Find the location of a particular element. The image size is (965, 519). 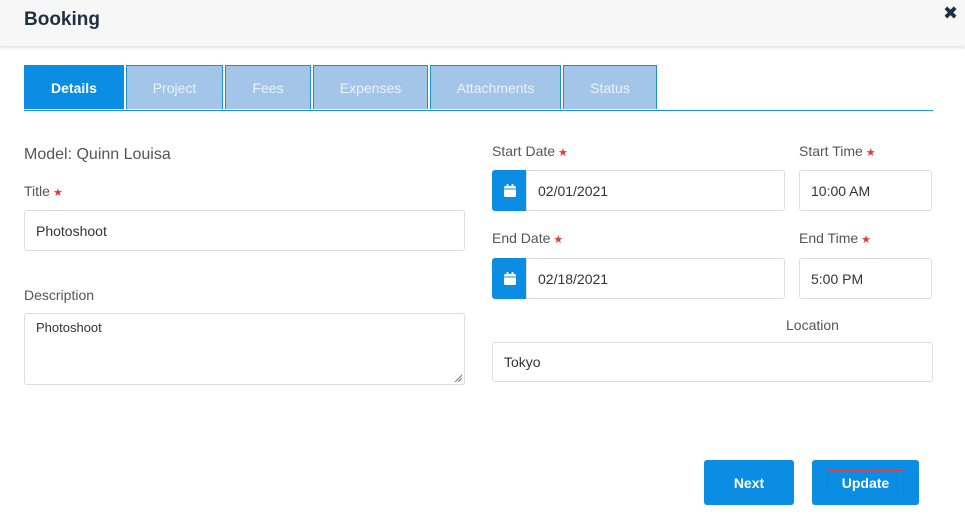

resize-handle-icon is located at coordinates (458, 378).